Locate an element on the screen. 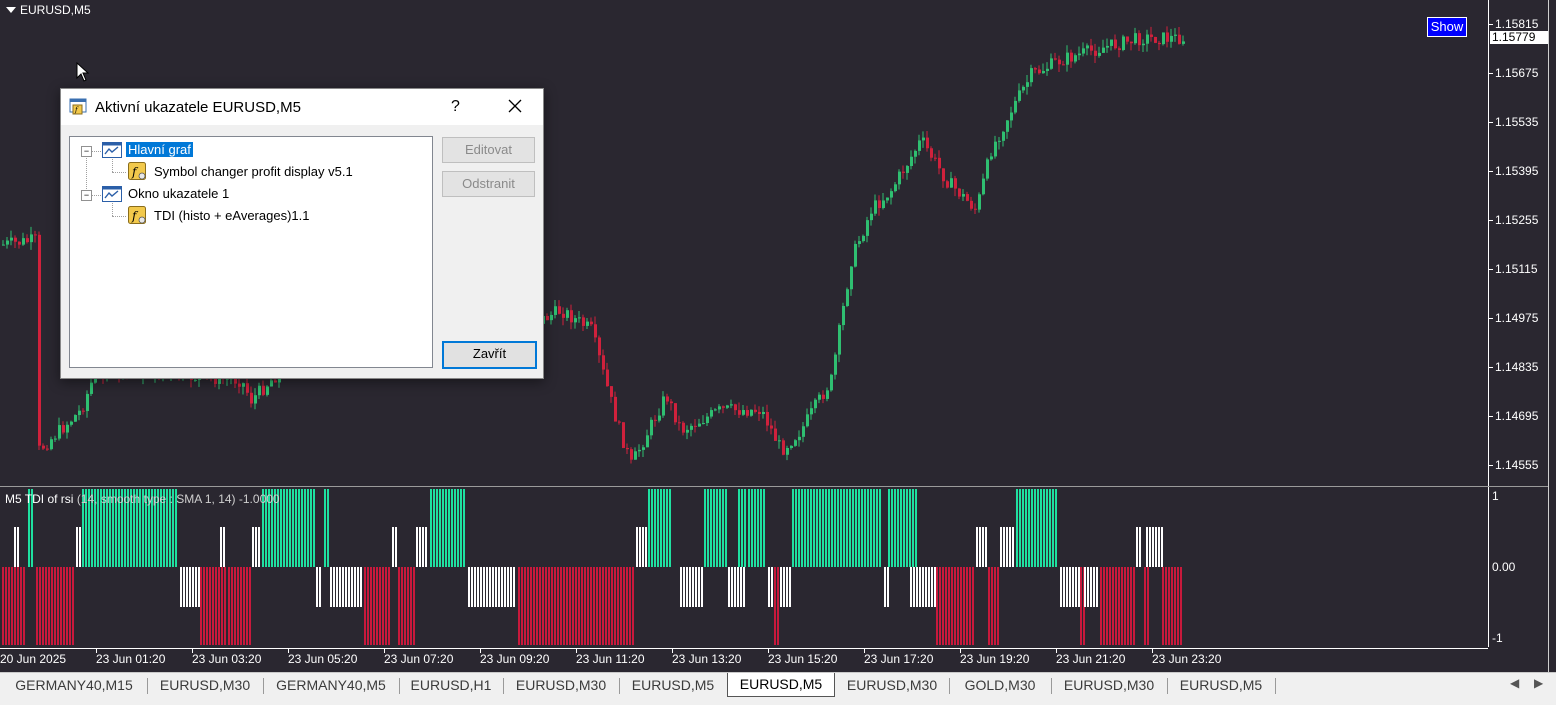  help-button: ? is located at coordinates (455, 107).